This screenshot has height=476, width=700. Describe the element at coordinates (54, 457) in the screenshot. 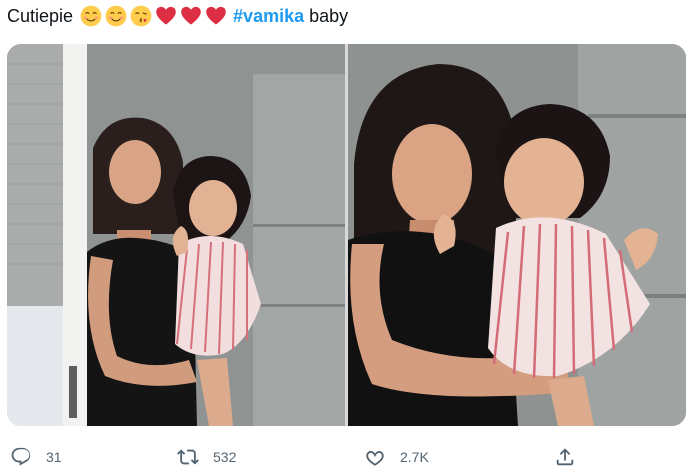

I see `reply-count: 31` at that location.